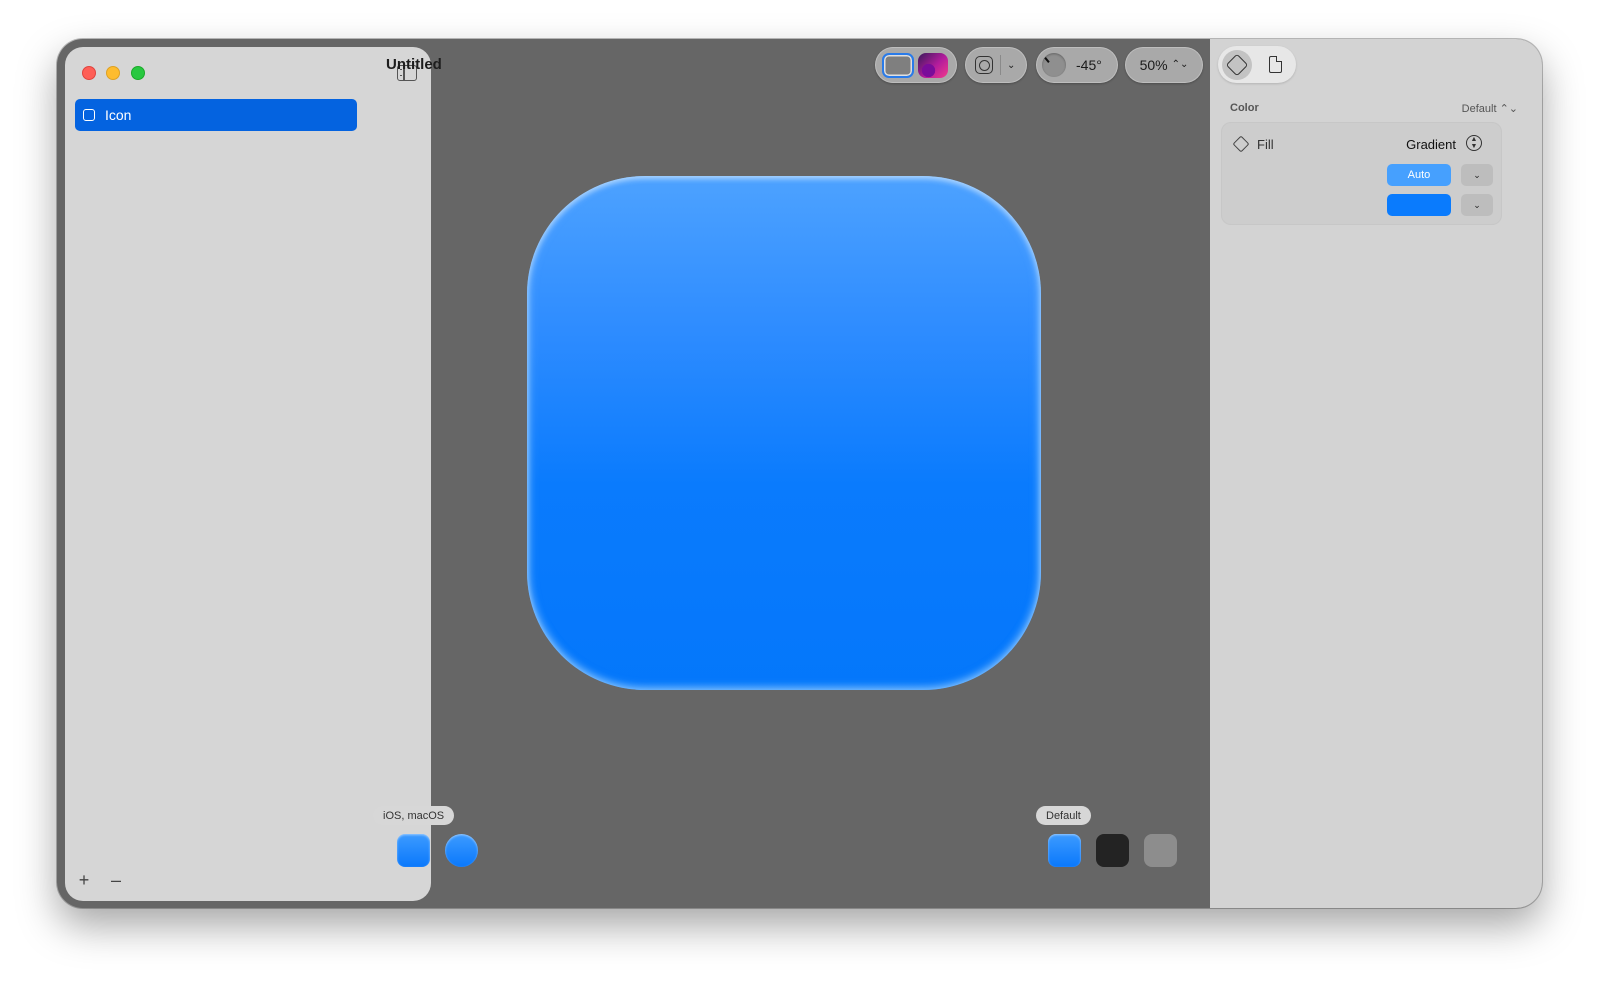 The image size is (1600, 985). I want to click on zoom-control: 50% ⌃⌄, so click(1164, 65).